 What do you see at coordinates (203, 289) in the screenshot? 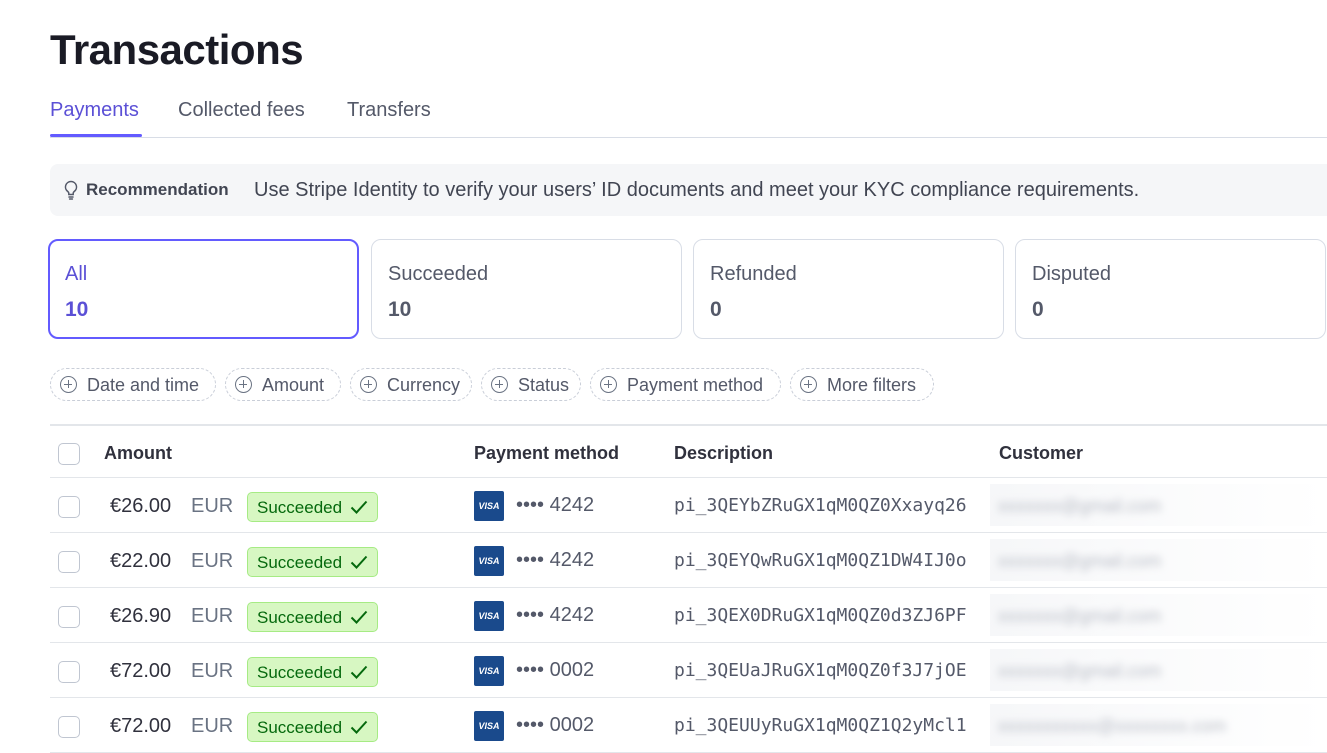
I see `status-card-all: All 10` at bounding box center [203, 289].